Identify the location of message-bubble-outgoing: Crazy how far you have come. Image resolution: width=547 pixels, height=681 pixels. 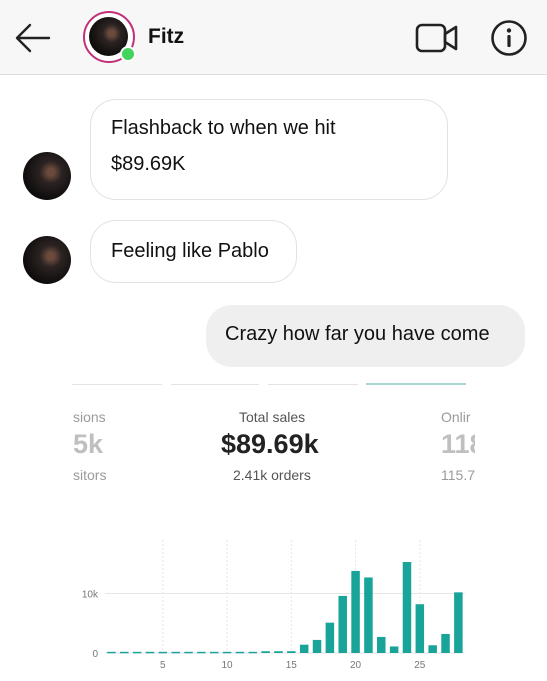
(365, 336).